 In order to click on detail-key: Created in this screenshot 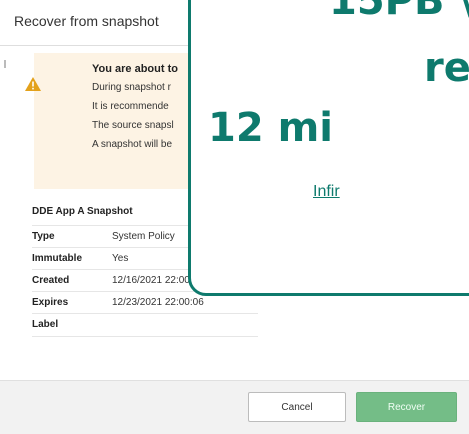, I will do `click(51, 280)`.